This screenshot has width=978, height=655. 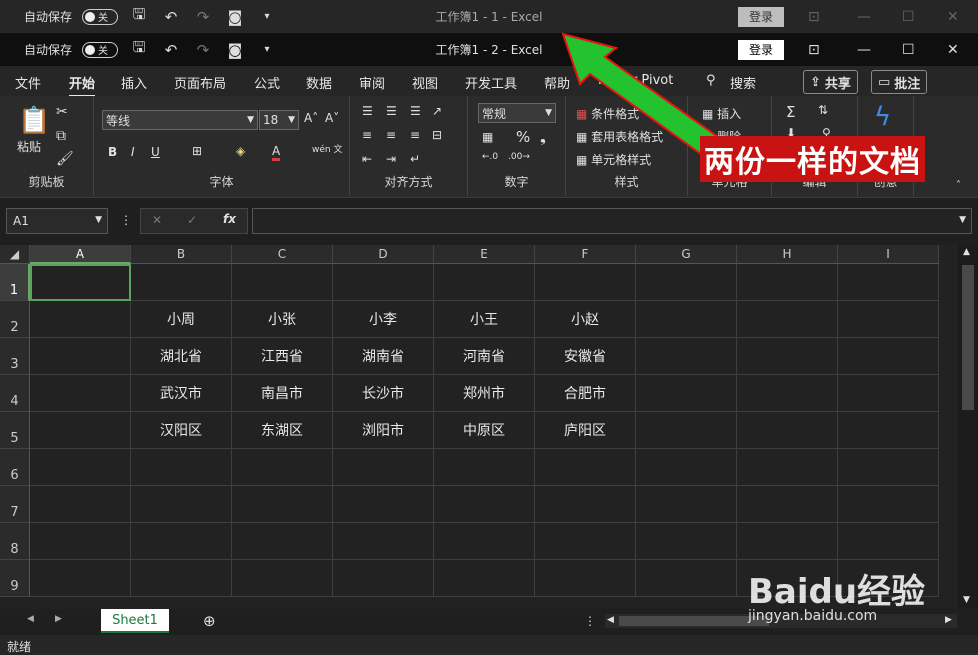 I want to click on annotation-arrow, so click(x=645, y=98).